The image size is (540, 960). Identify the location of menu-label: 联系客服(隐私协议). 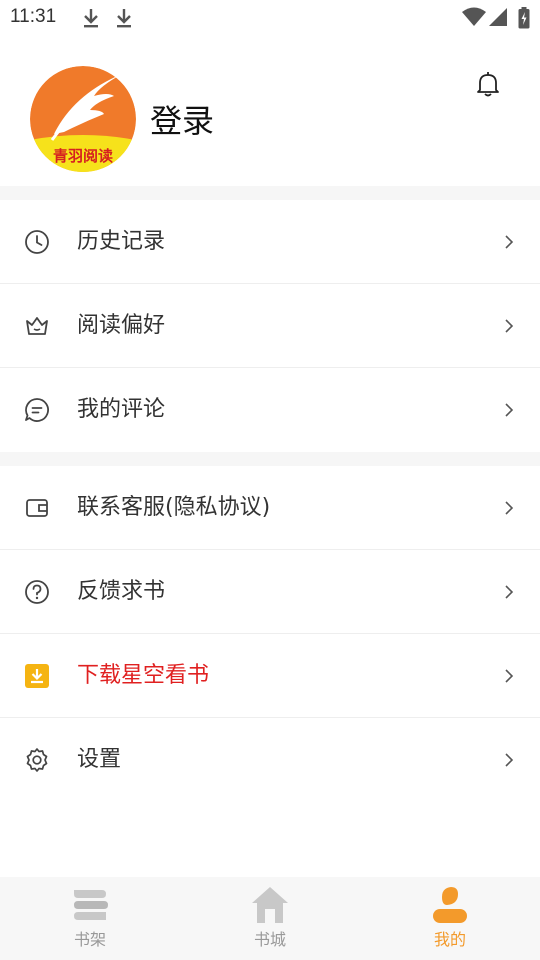
(174, 507).